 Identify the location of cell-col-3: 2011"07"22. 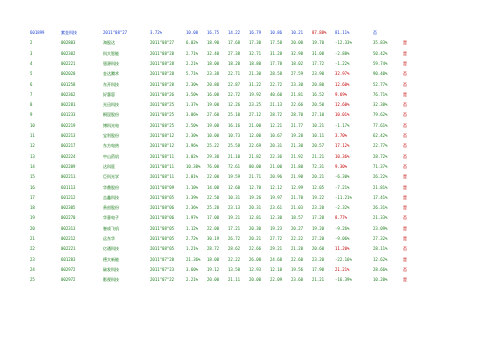
(162, 280).